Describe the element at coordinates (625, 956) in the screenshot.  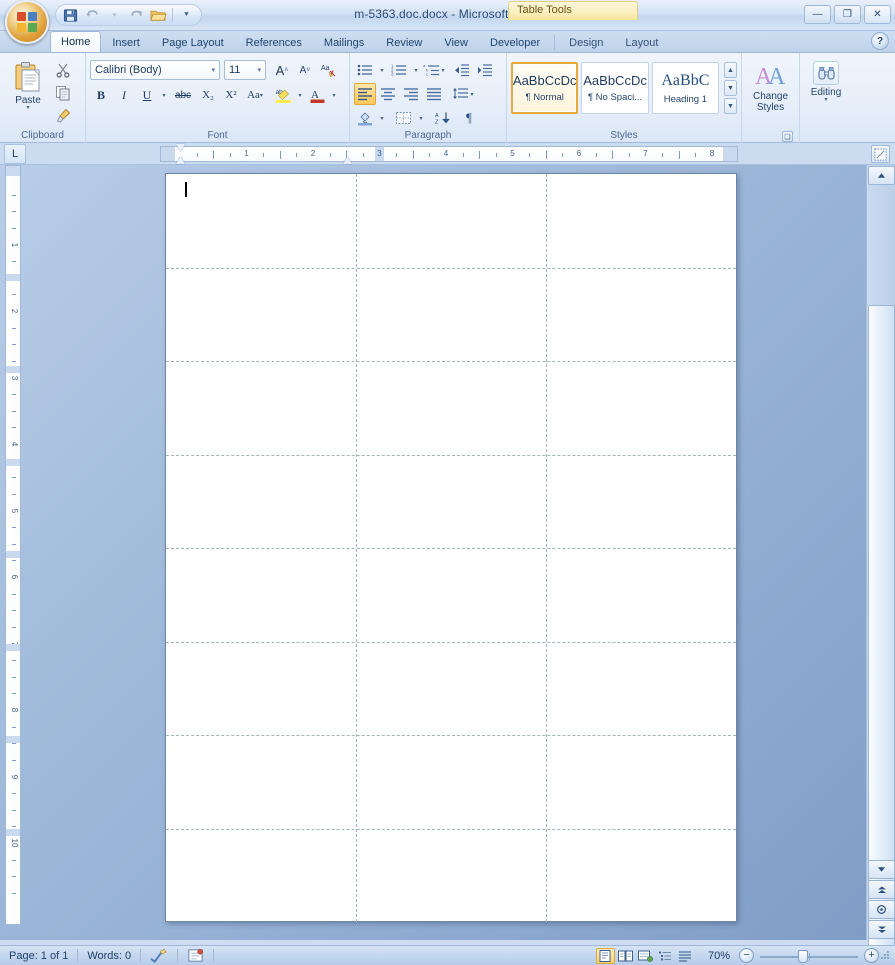
I see `view-full-screen-reading` at that location.